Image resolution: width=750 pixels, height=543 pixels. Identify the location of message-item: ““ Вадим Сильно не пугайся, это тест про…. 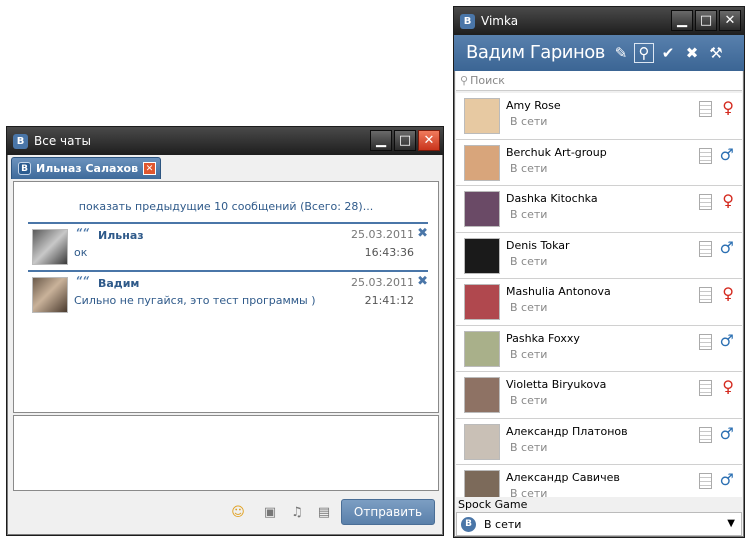
(228, 294).